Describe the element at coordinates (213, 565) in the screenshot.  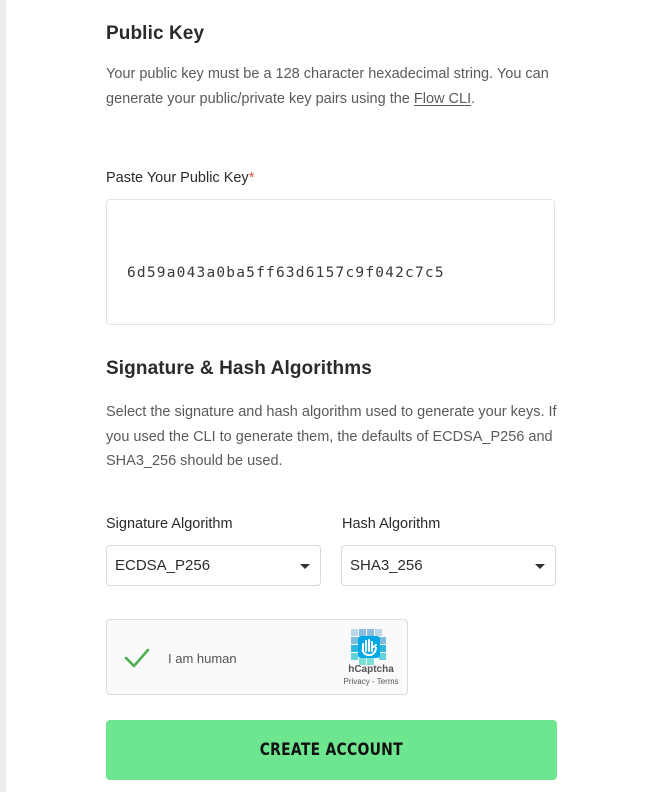
I see `signature-algorithm-select: ECDSA_P256` at that location.